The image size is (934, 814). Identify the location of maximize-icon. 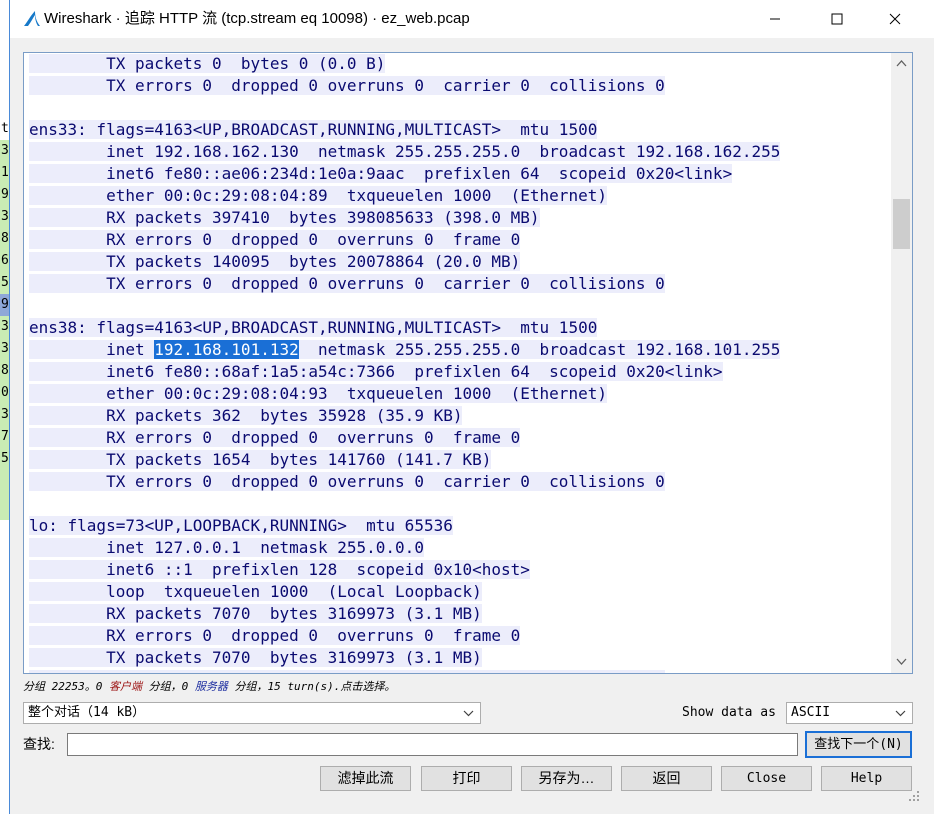
(837, 19).